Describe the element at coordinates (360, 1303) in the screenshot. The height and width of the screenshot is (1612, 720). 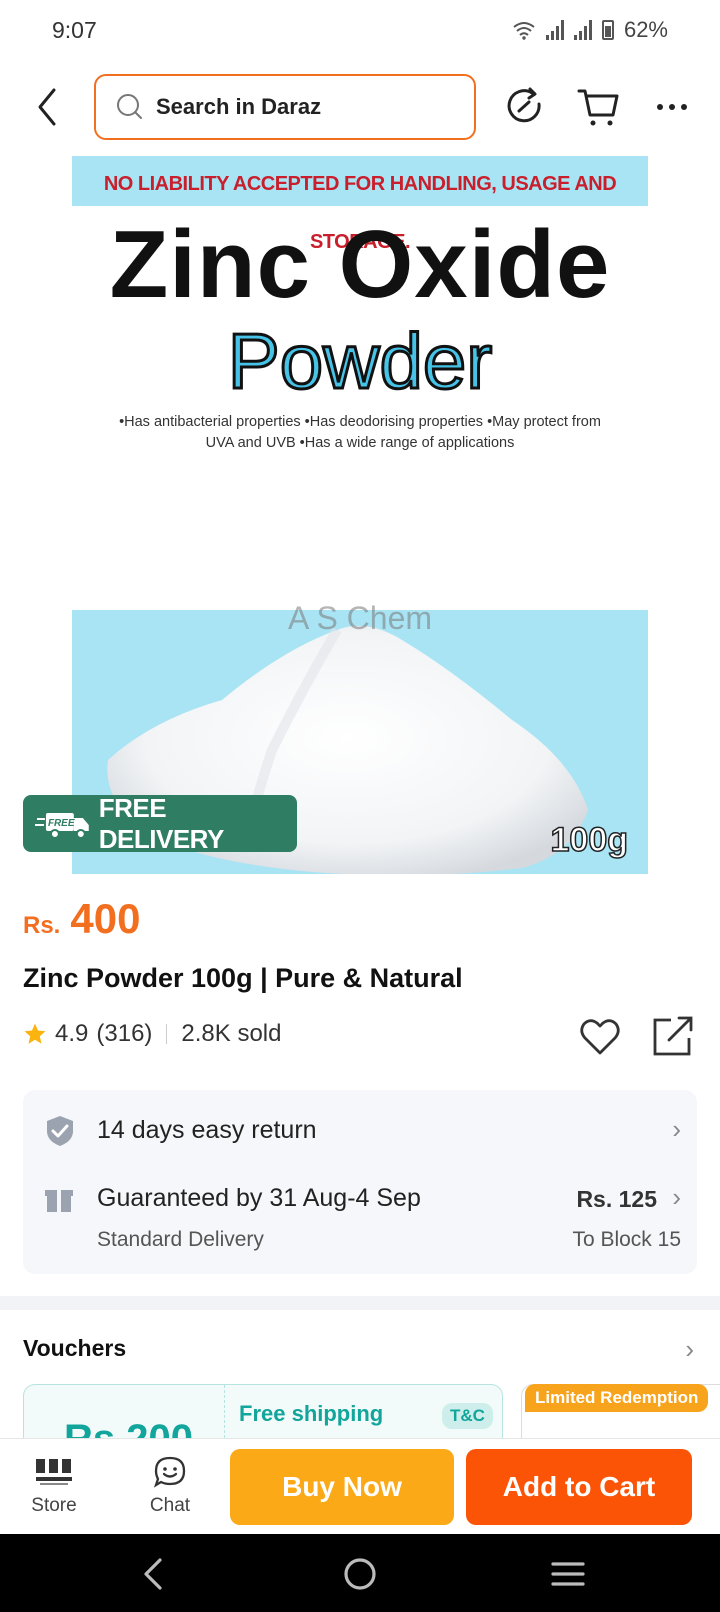
I see `section-divider` at that location.